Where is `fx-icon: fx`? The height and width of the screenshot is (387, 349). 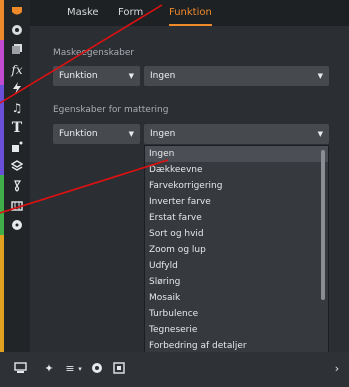
fx-icon: fx is located at coordinates (17, 70).